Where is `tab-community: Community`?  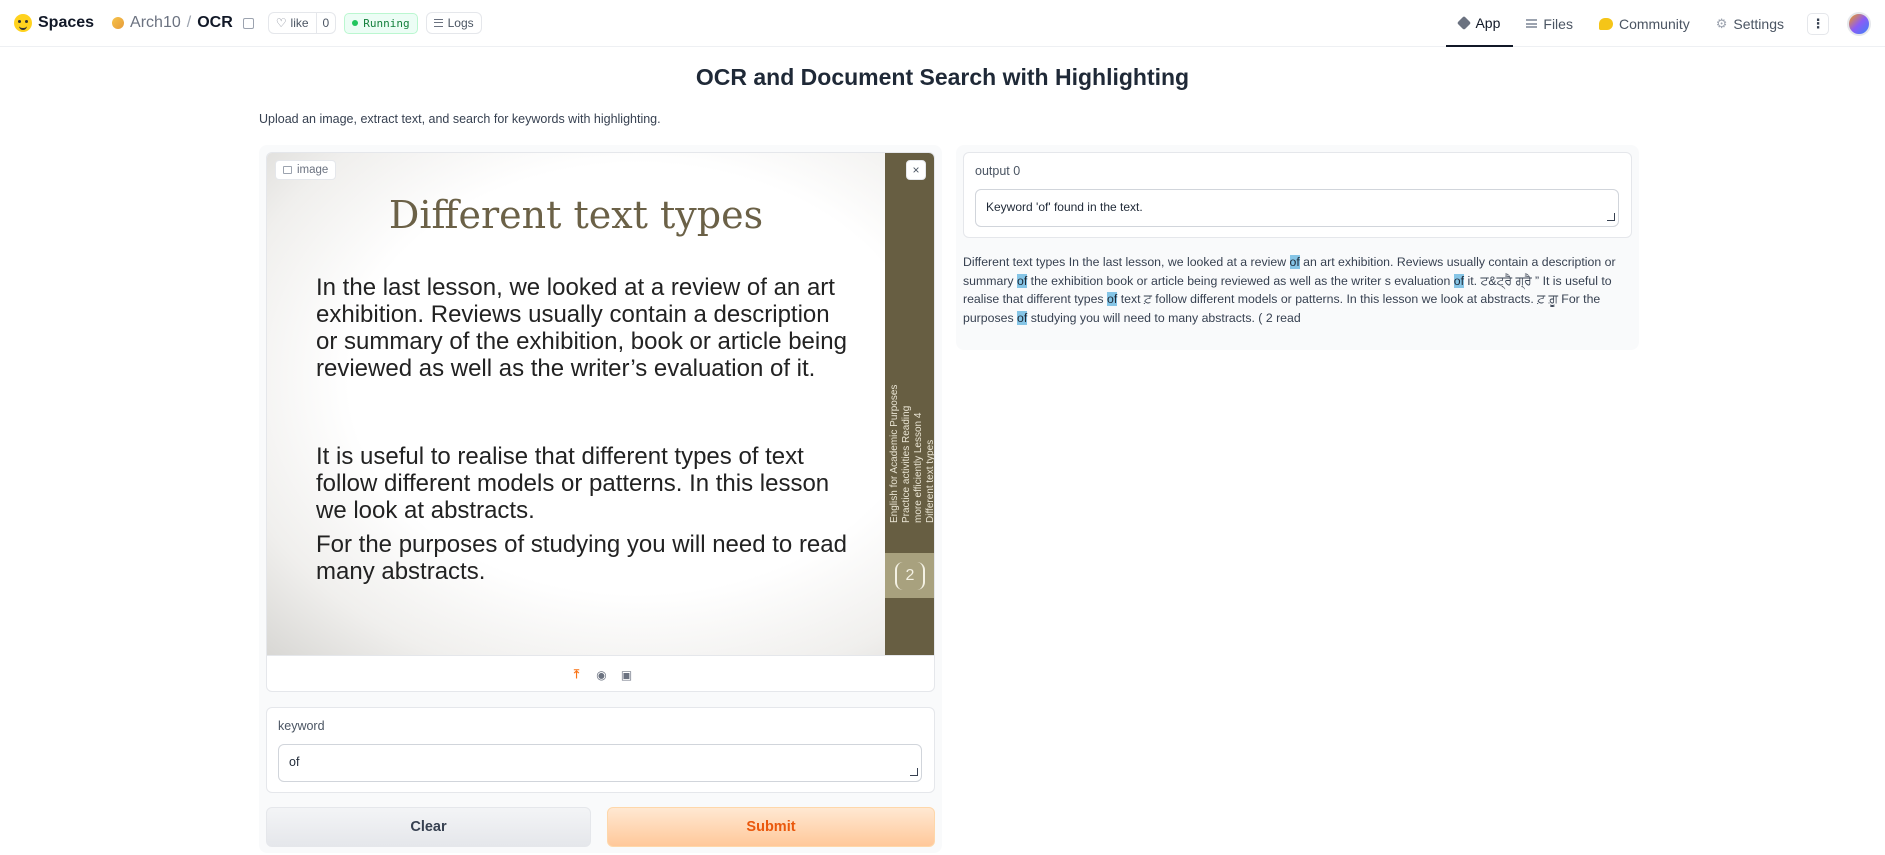 tab-community: Community is located at coordinates (1644, 23).